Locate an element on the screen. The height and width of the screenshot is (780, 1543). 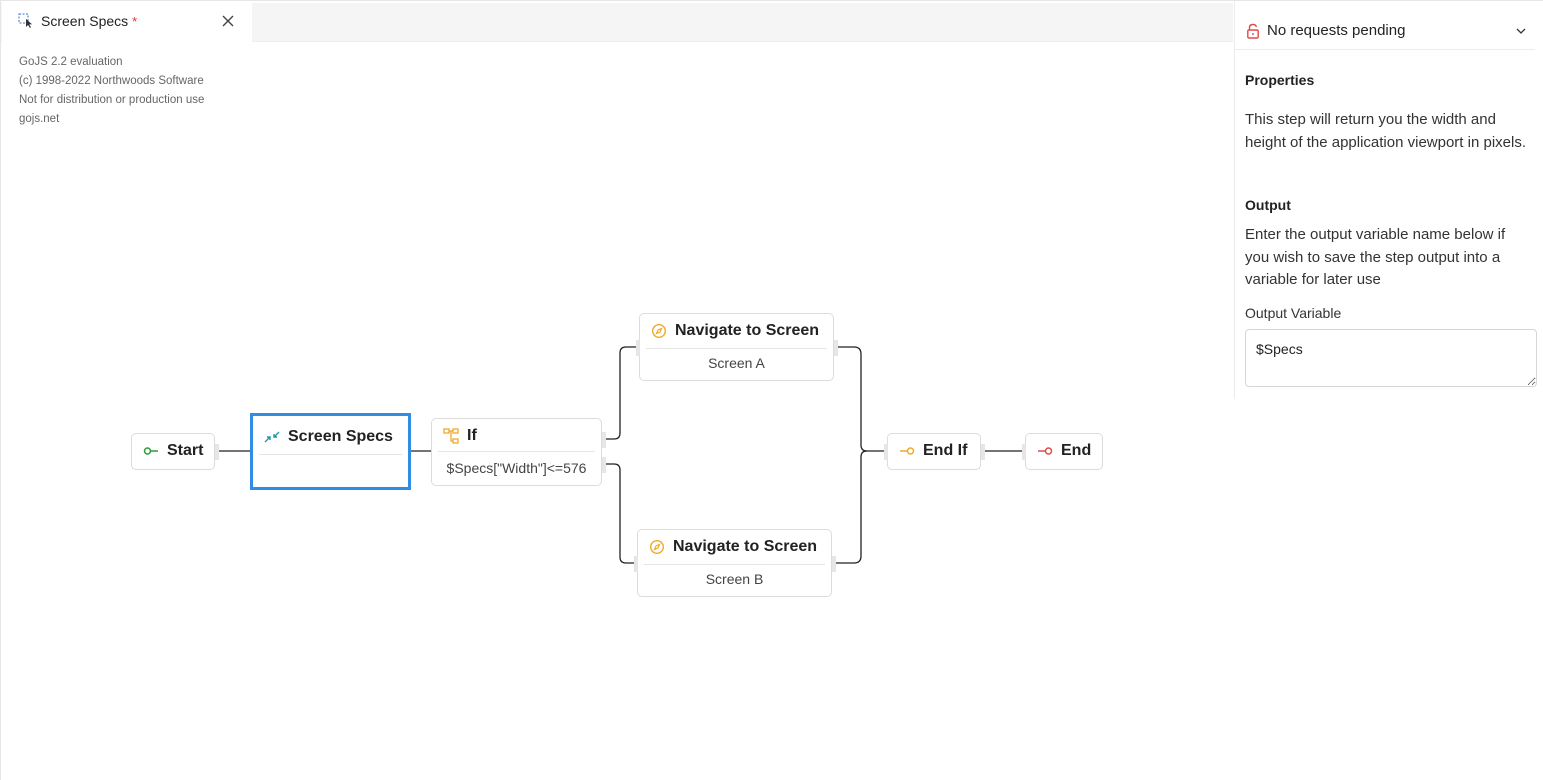
if-node: If $Specs["Width"]<=576 is located at coordinates (518, 452).